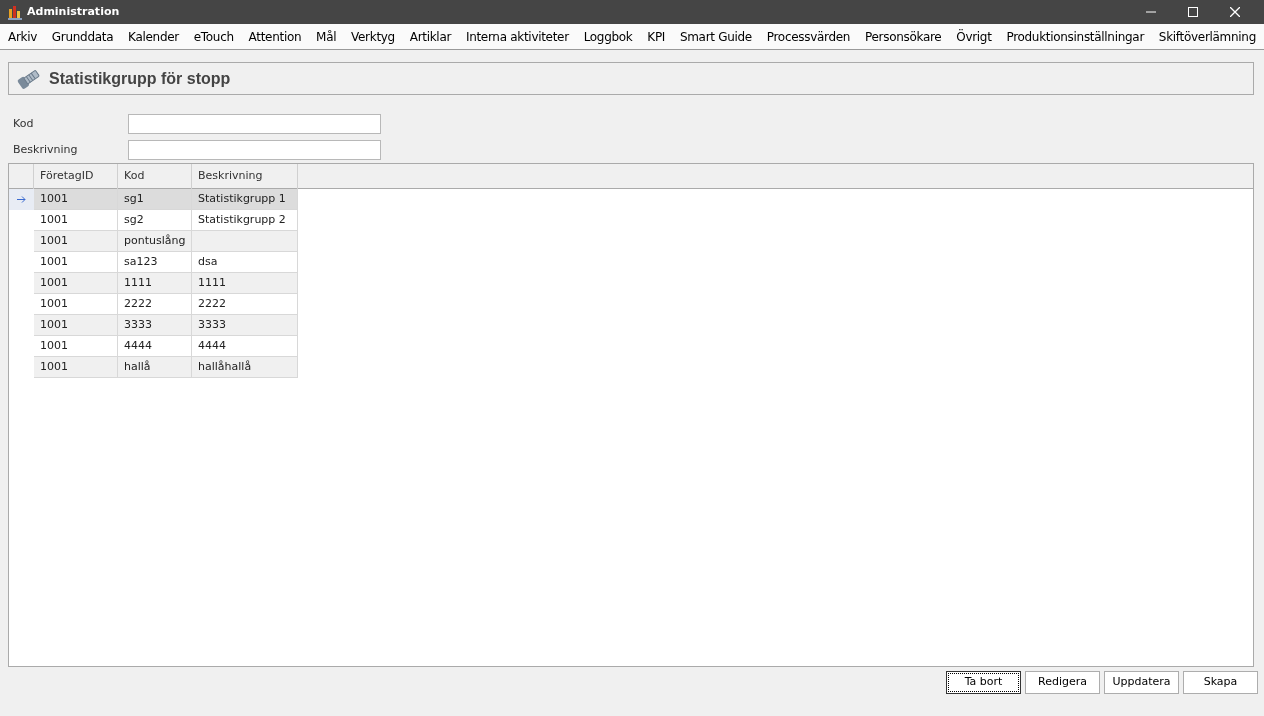  I want to click on page-title: Statistikgrupp för stopp, so click(140, 78).